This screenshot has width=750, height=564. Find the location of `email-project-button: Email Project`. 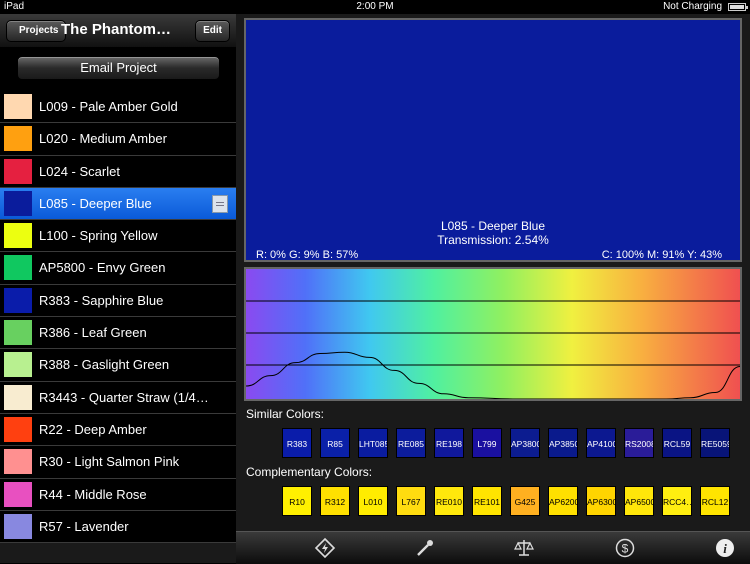

email-project-button: Email Project is located at coordinates (118, 68).